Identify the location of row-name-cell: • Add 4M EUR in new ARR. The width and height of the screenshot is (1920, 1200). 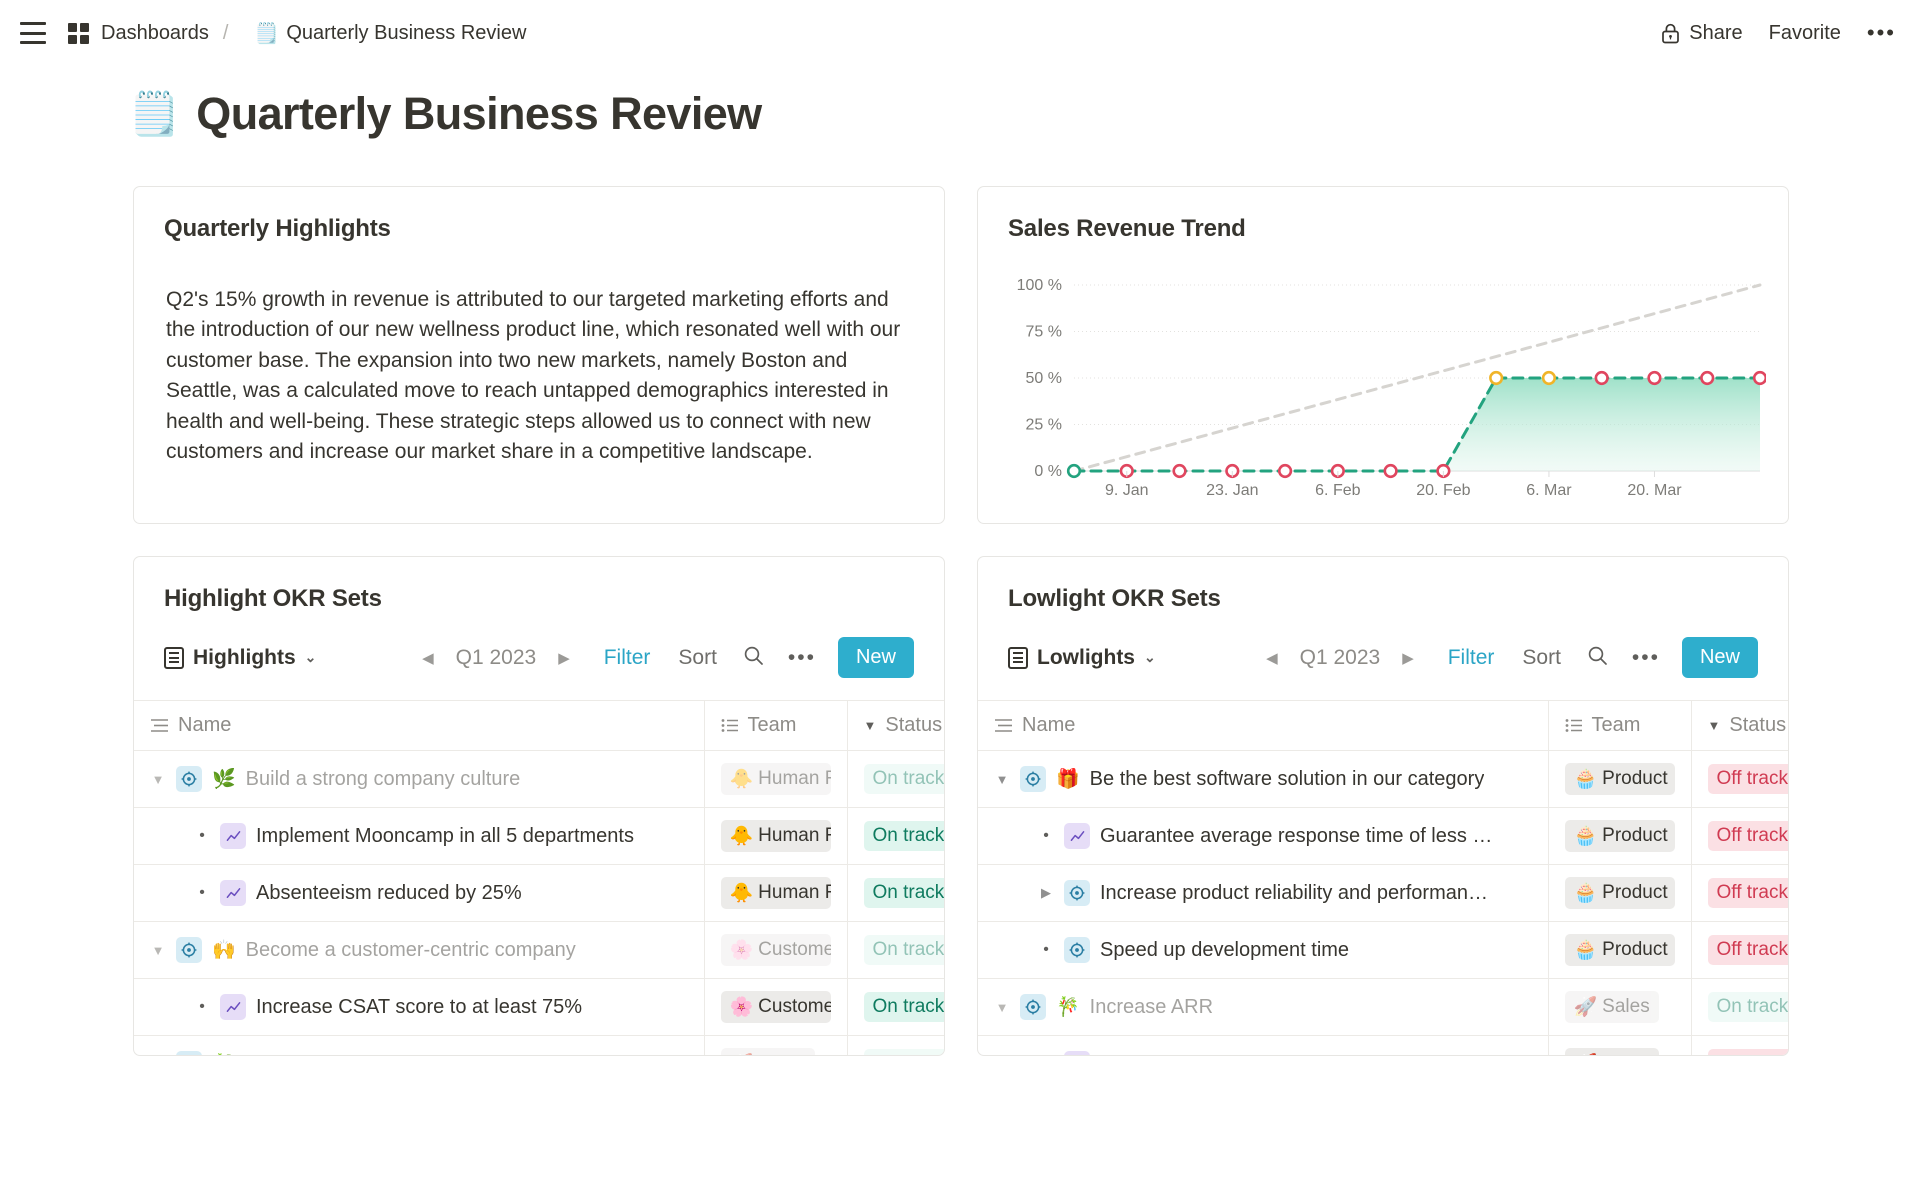
(1263, 1045).